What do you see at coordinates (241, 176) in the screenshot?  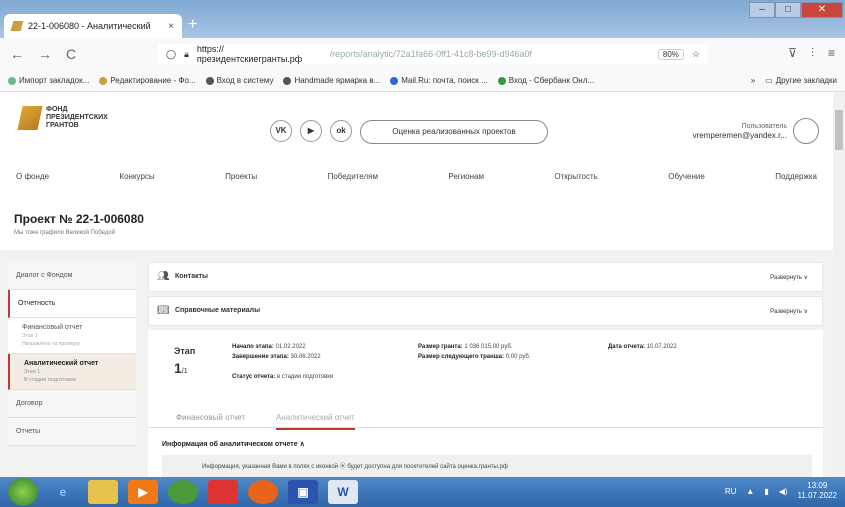 I see `nav-item: Проекты` at bounding box center [241, 176].